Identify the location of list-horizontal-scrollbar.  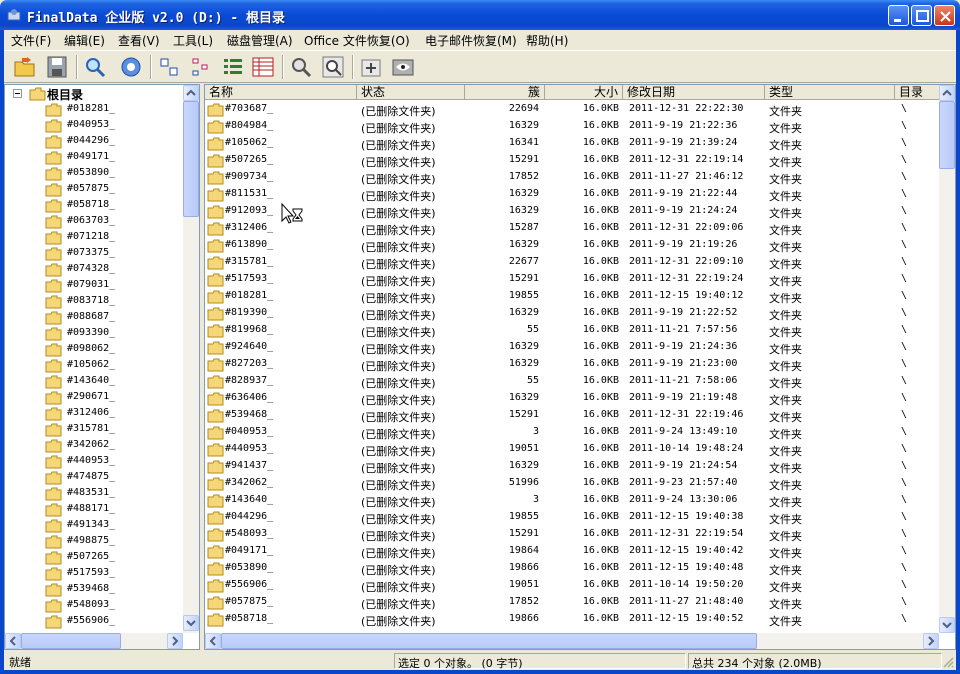
(572, 641).